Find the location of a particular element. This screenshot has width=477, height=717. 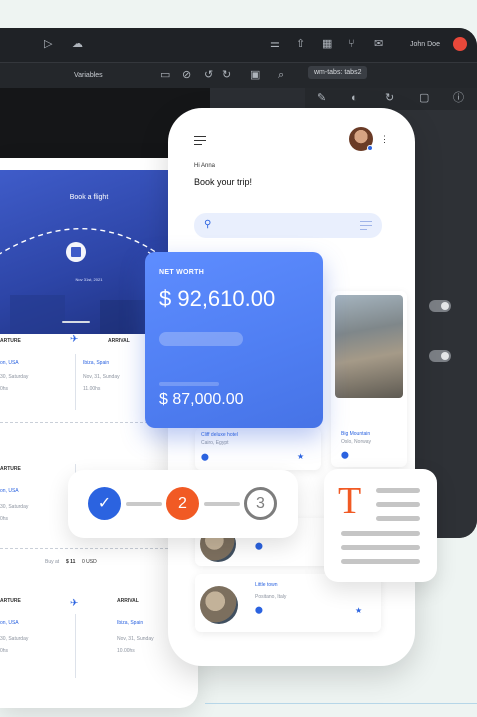

search-icon: ⚲ is located at coordinates (208, 224).